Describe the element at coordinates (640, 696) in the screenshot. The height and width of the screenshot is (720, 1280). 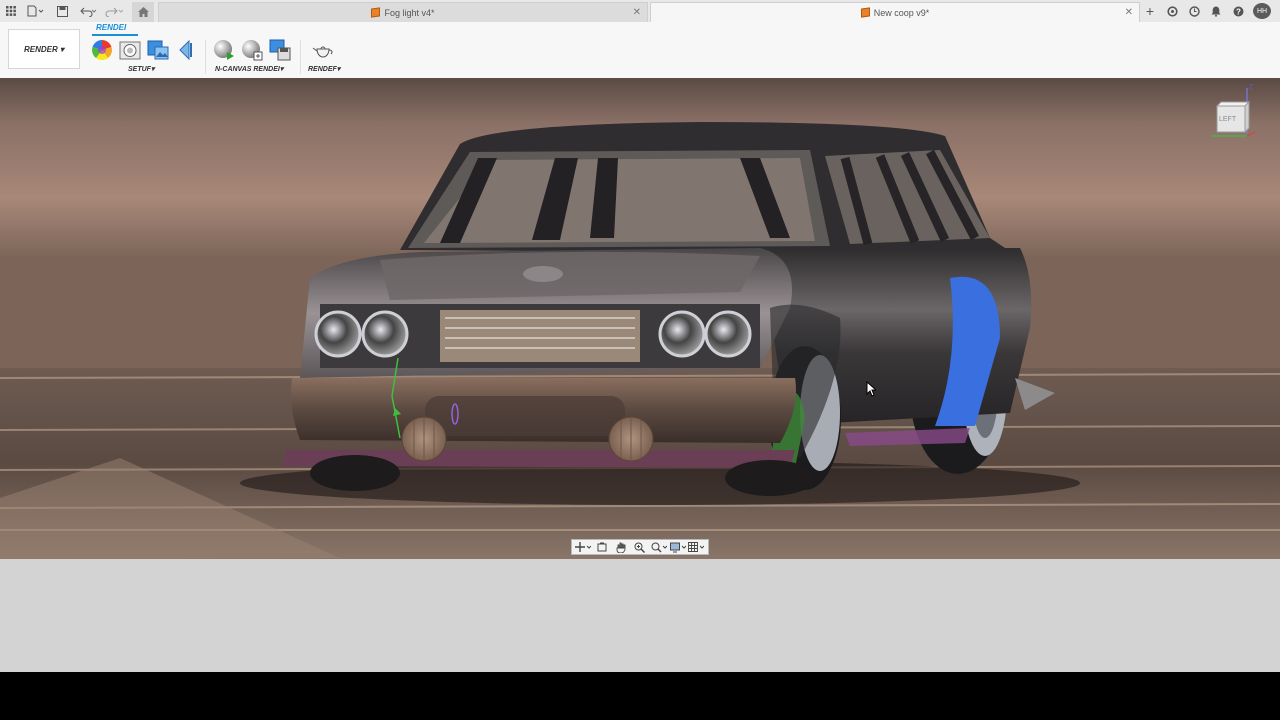
I see `letterbox-bar` at that location.